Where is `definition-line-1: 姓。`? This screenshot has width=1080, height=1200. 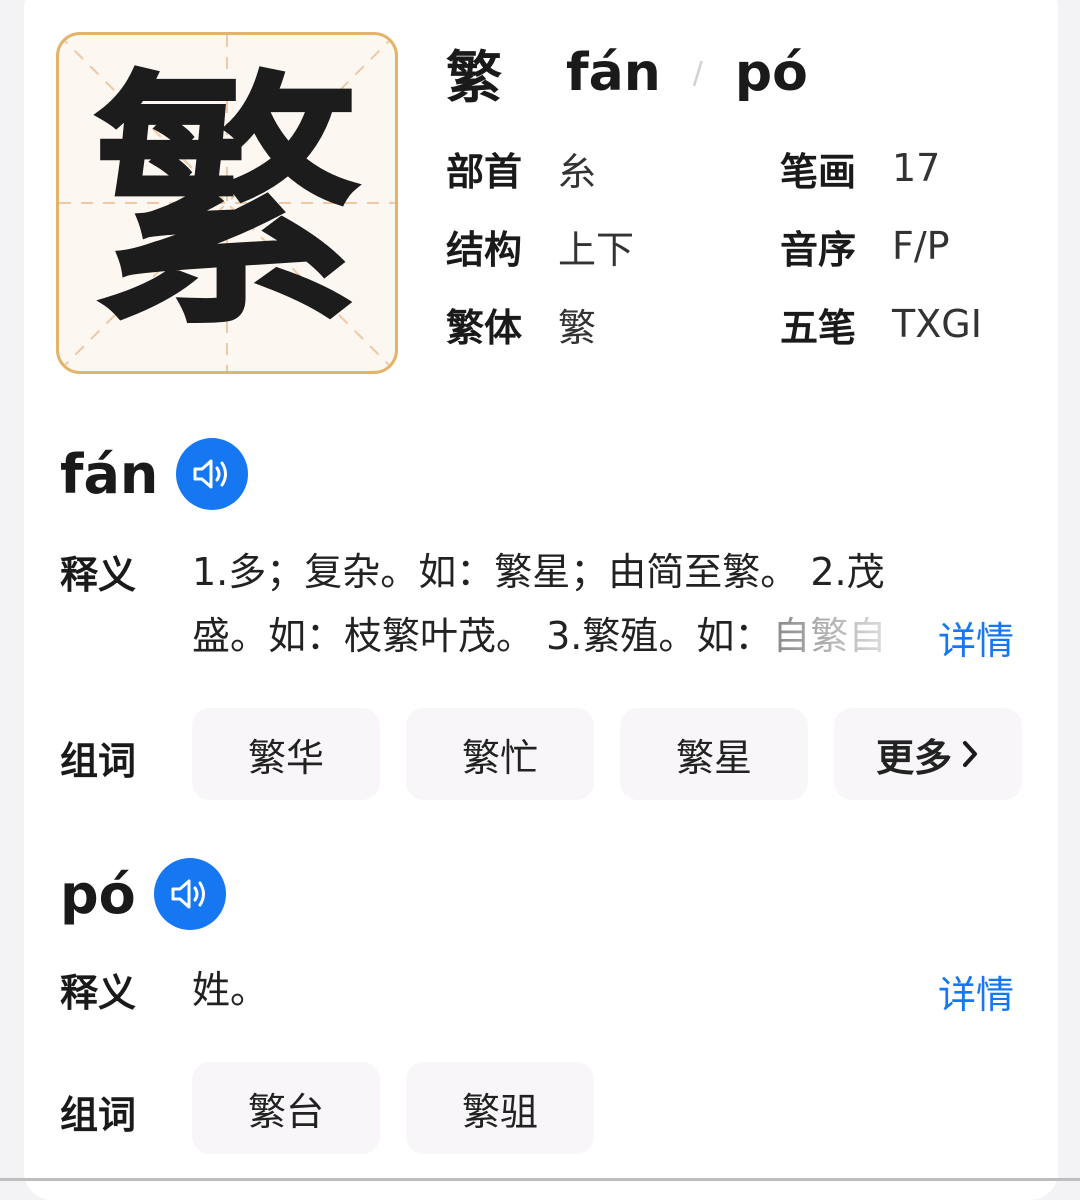 definition-line-1: 姓。 is located at coordinates (230, 990).